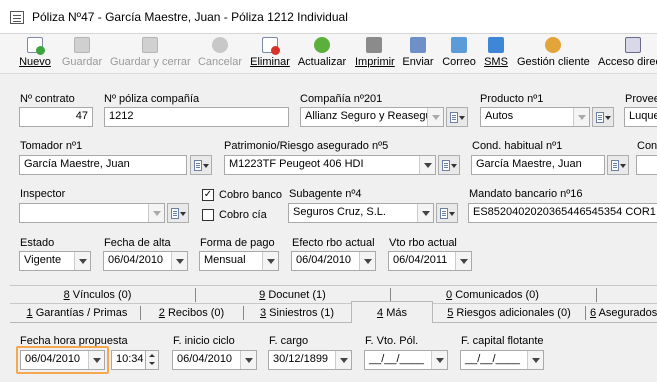 The image size is (657, 382). Describe the element at coordinates (392, 312) in the screenshot. I see `tab-mas: 4 Más` at that location.